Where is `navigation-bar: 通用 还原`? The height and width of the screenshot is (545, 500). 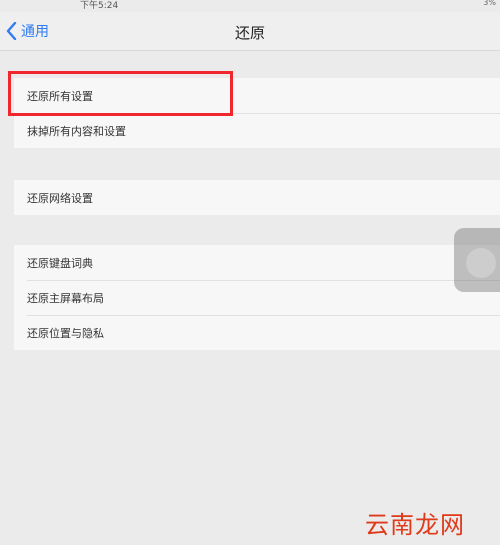 navigation-bar: 通用 还原 is located at coordinates (250, 31).